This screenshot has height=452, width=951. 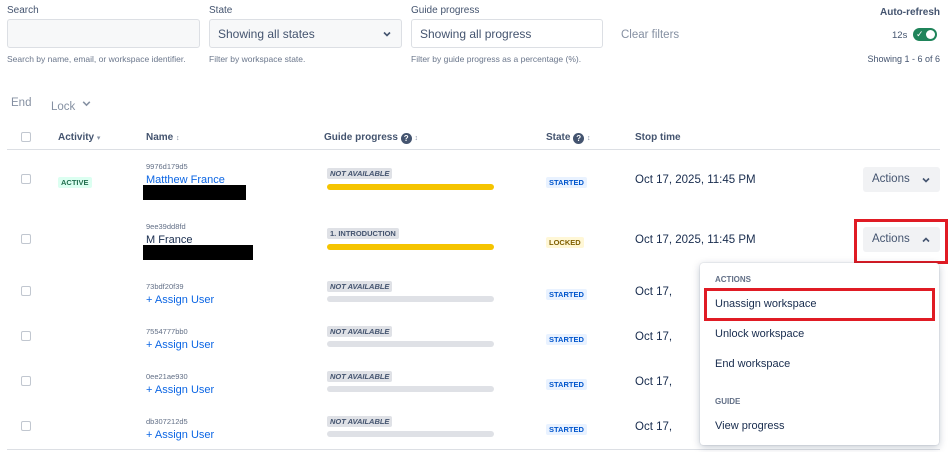 What do you see at coordinates (160, 137) in the screenshot?
I see `column-name-label: Name` at bounding box center [160, 137].